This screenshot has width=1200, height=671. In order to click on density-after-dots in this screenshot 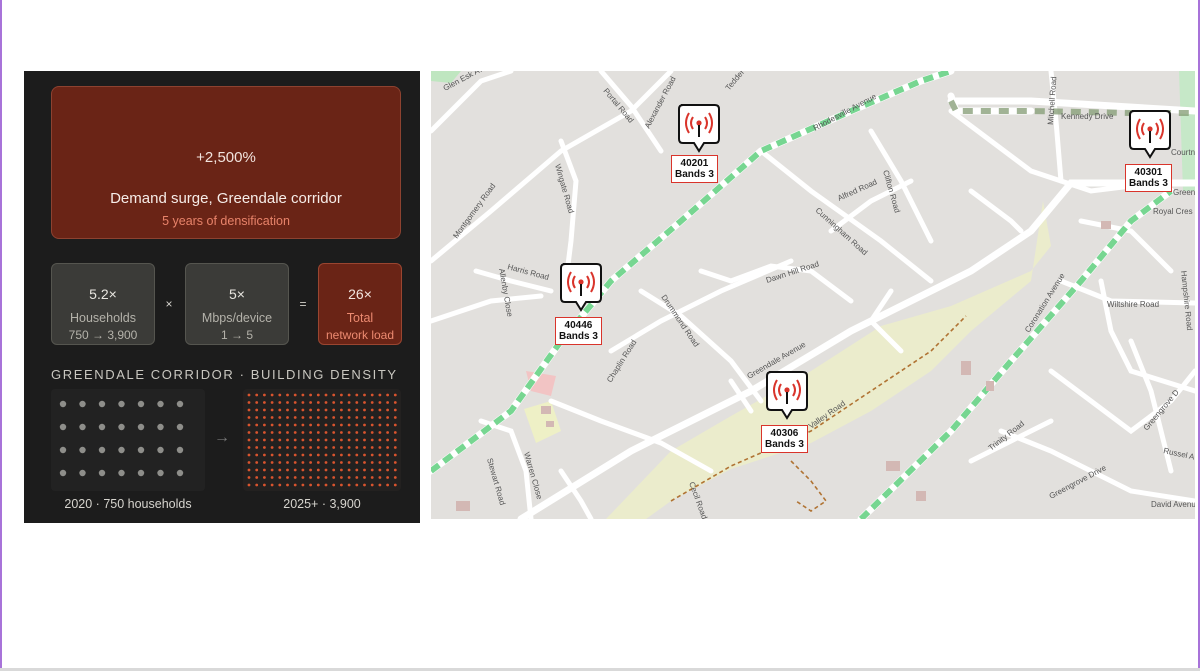, I will do `click(322, 440)`.